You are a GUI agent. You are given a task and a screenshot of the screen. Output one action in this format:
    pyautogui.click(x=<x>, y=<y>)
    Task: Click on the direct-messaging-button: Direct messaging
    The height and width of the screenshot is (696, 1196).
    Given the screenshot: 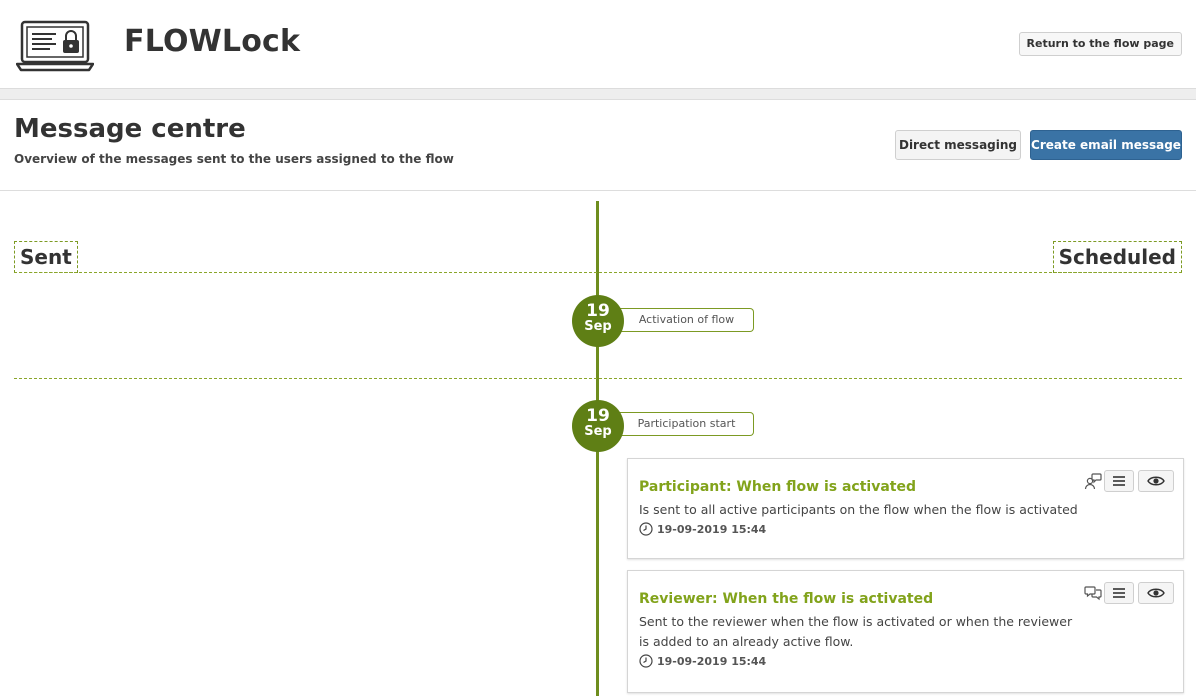 What is the action you would take?
    pyautogui.click(x=958, y=145)
    